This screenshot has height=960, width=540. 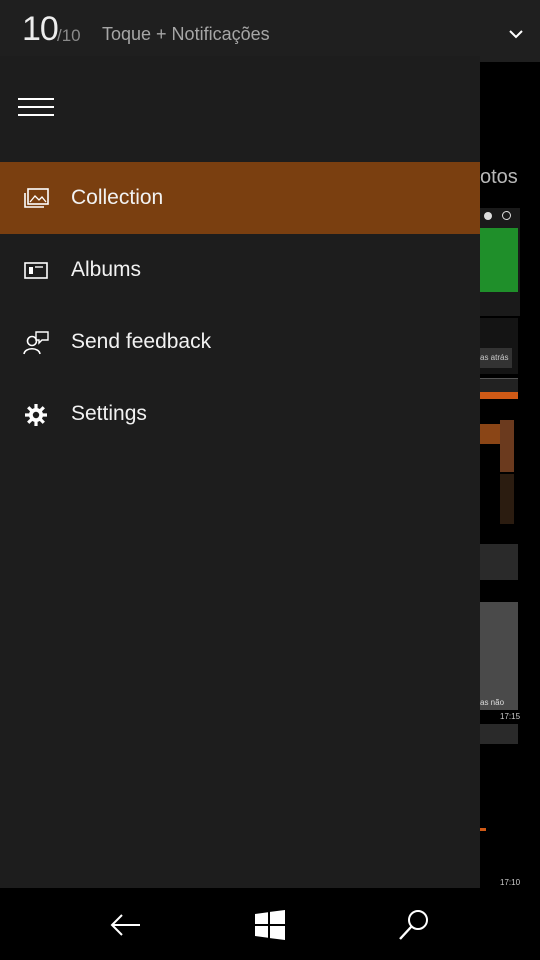 I want to click on windows-logo-icon, so click(x=270, y=925).